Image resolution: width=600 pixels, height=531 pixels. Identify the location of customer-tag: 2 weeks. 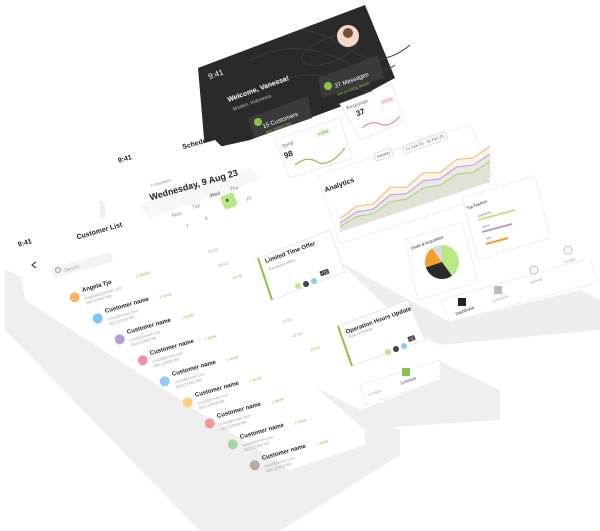
(143, 274).